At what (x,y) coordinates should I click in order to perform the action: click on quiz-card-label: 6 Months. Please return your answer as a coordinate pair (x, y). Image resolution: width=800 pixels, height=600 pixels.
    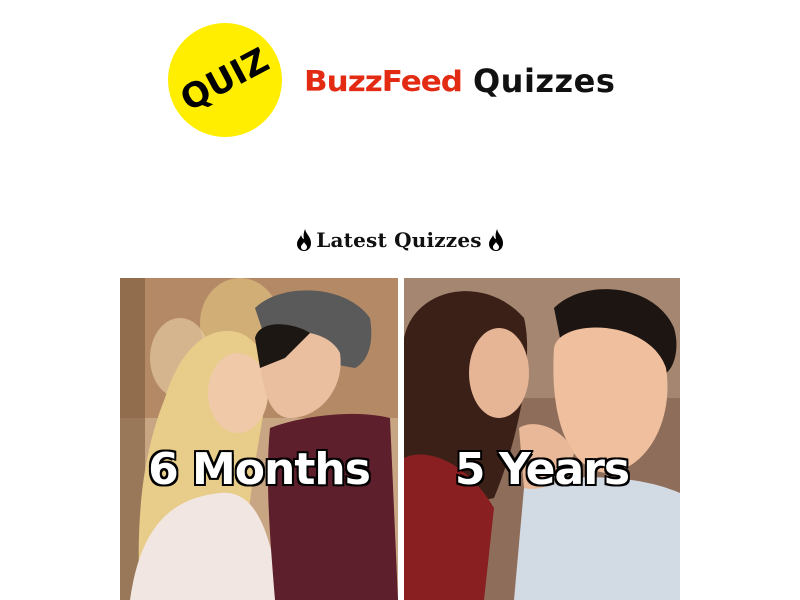
    Looking at the image, I should click on (260, 470).